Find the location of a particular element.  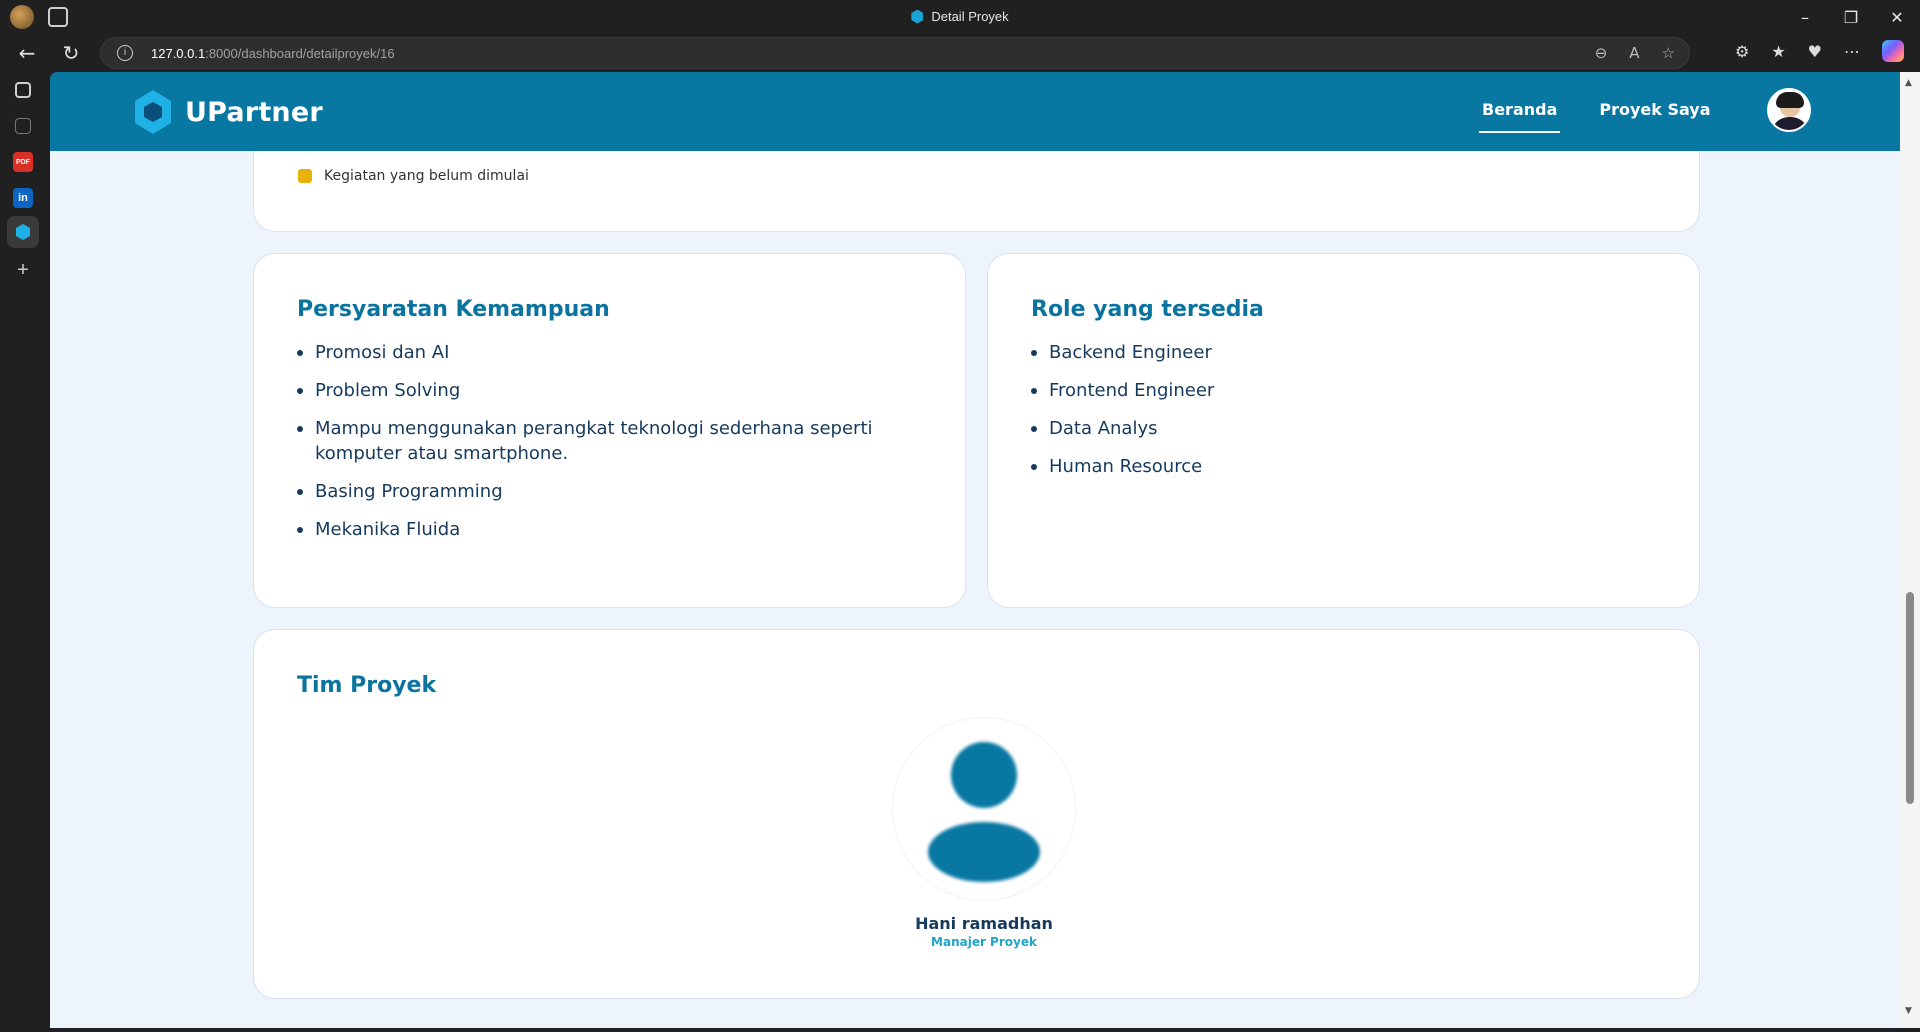

more-menu-icon: ⋯ is located at coordinates (1852, 51).